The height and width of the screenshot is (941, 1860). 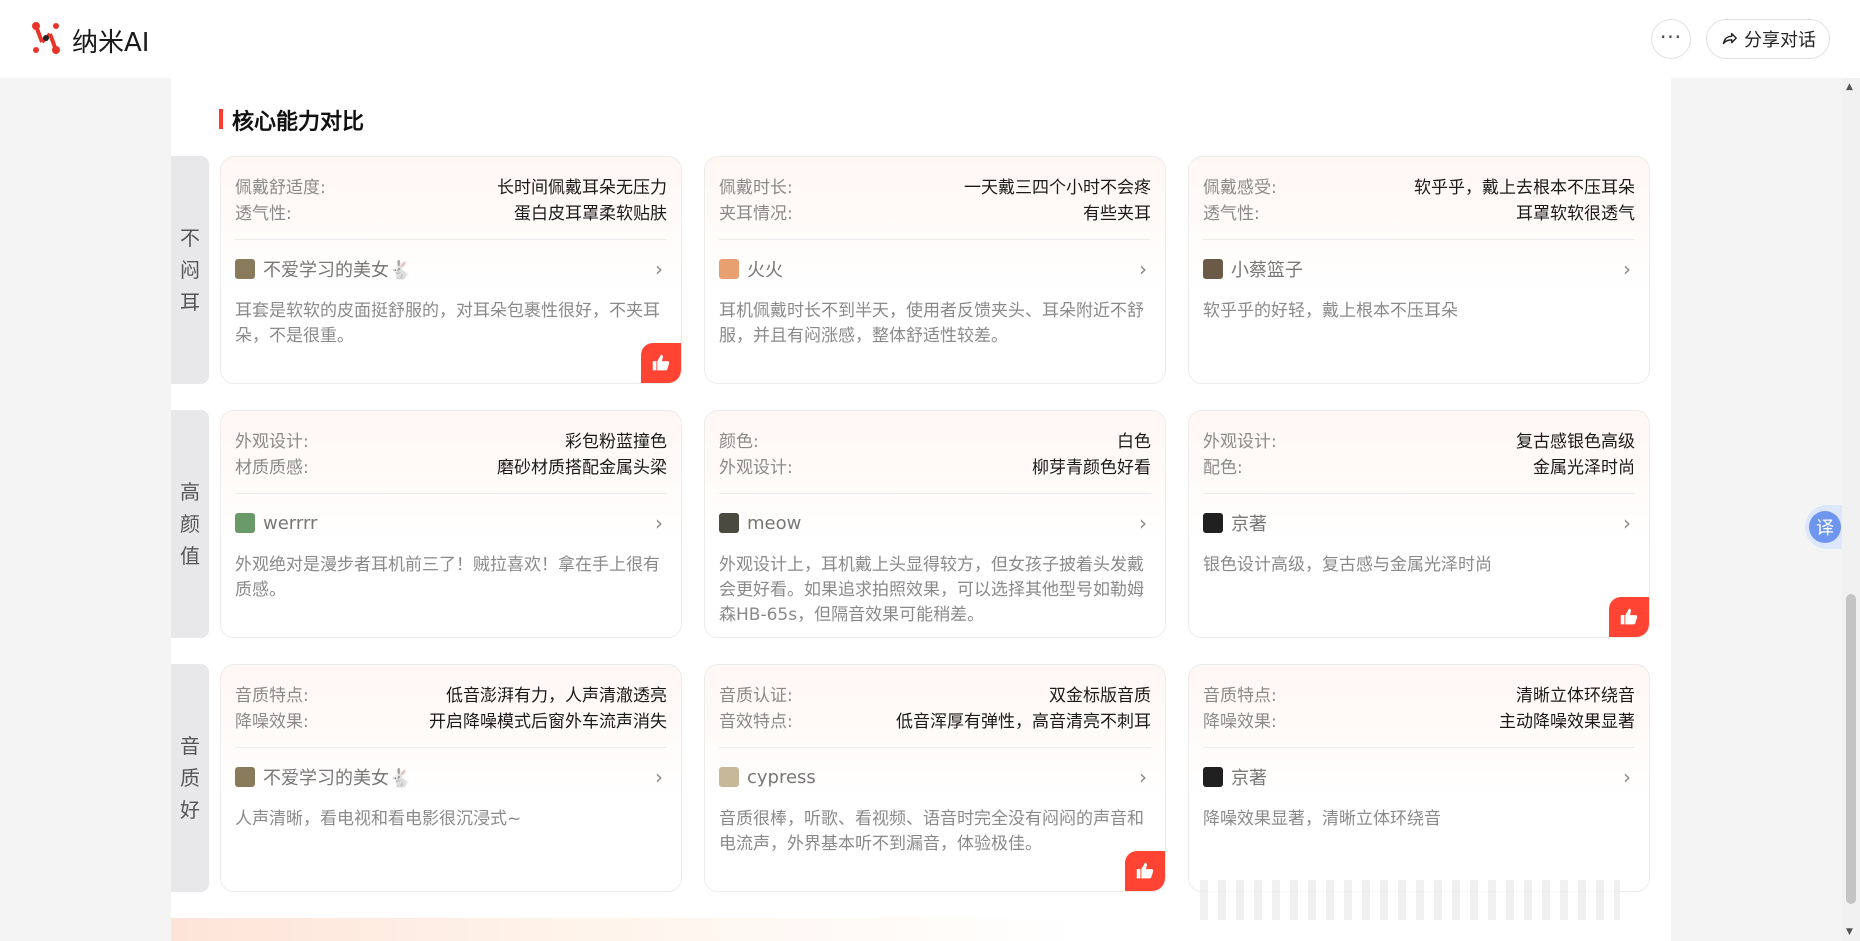 I want to click on attribute-value: 彩包粉蓝撞色, so click(x=616, y=442).